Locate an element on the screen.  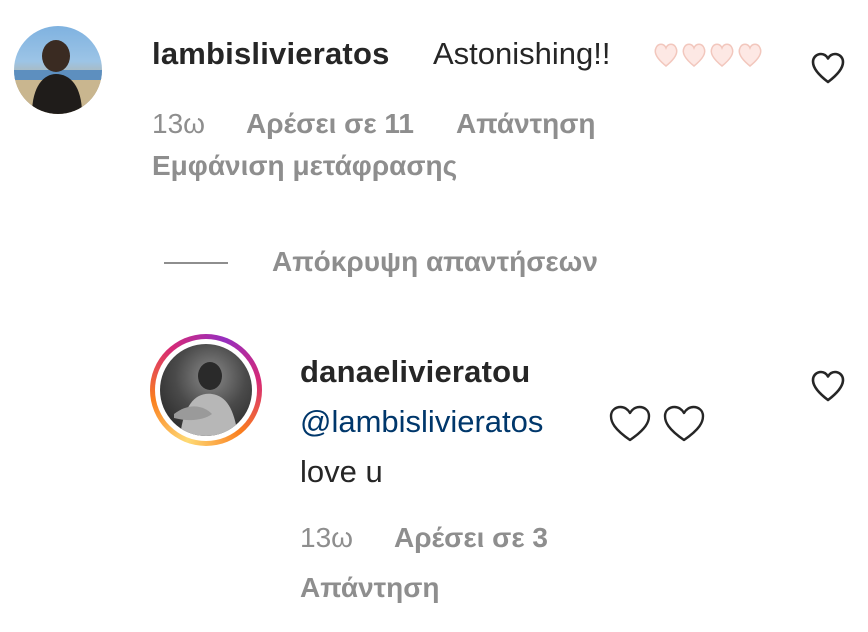
comment-time: 13ω is located at coordinates (178, 124).